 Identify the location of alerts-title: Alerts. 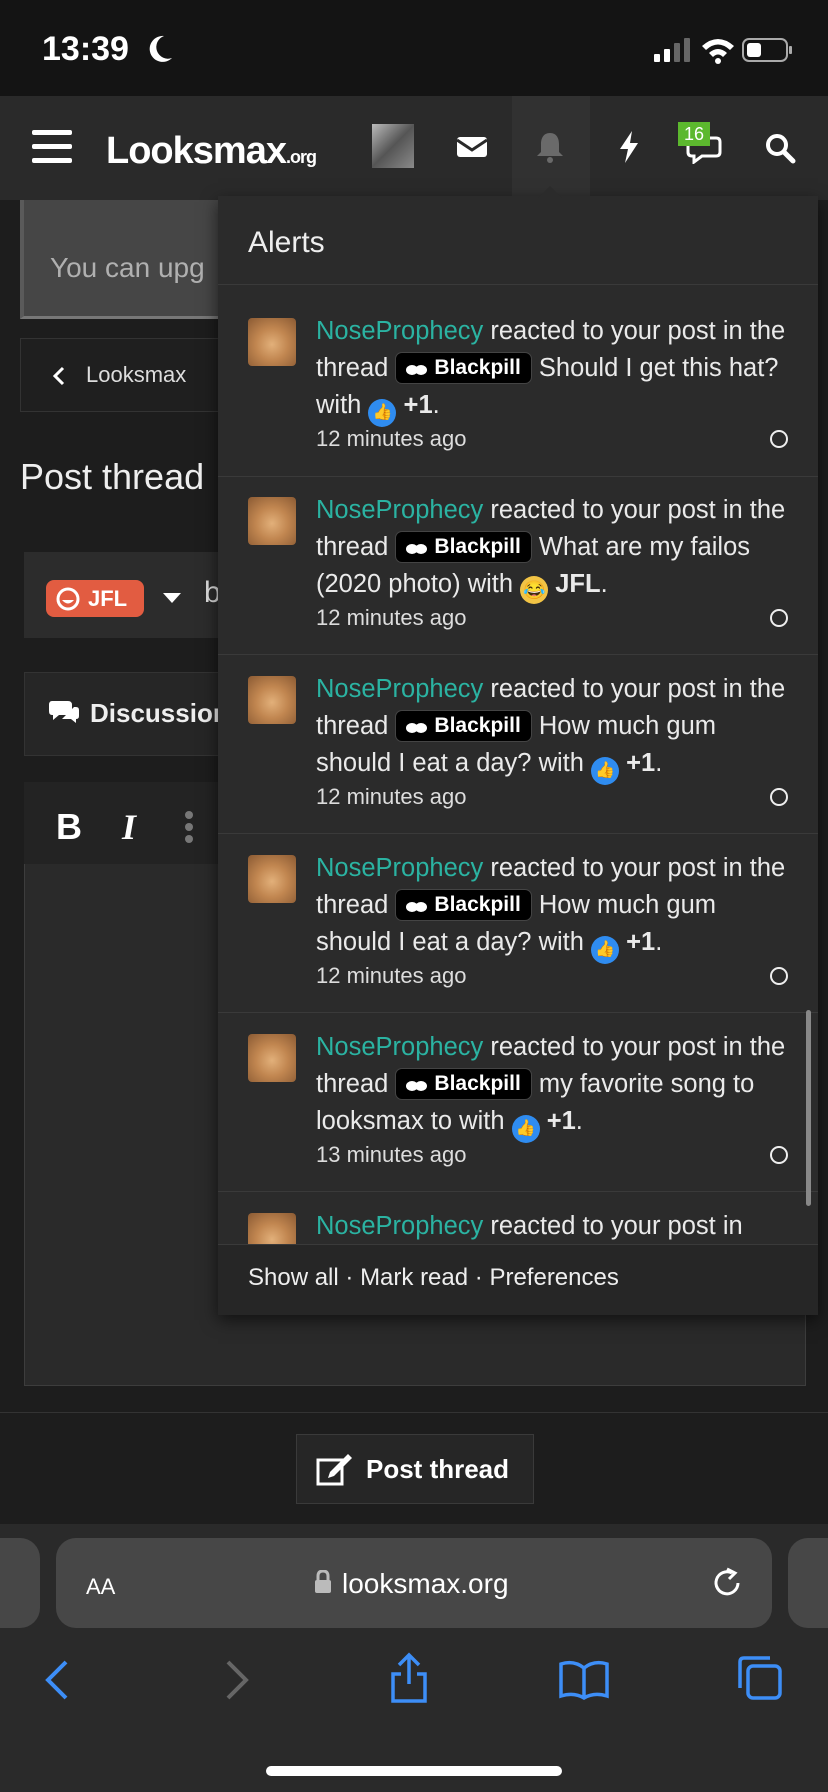
(286, 242).